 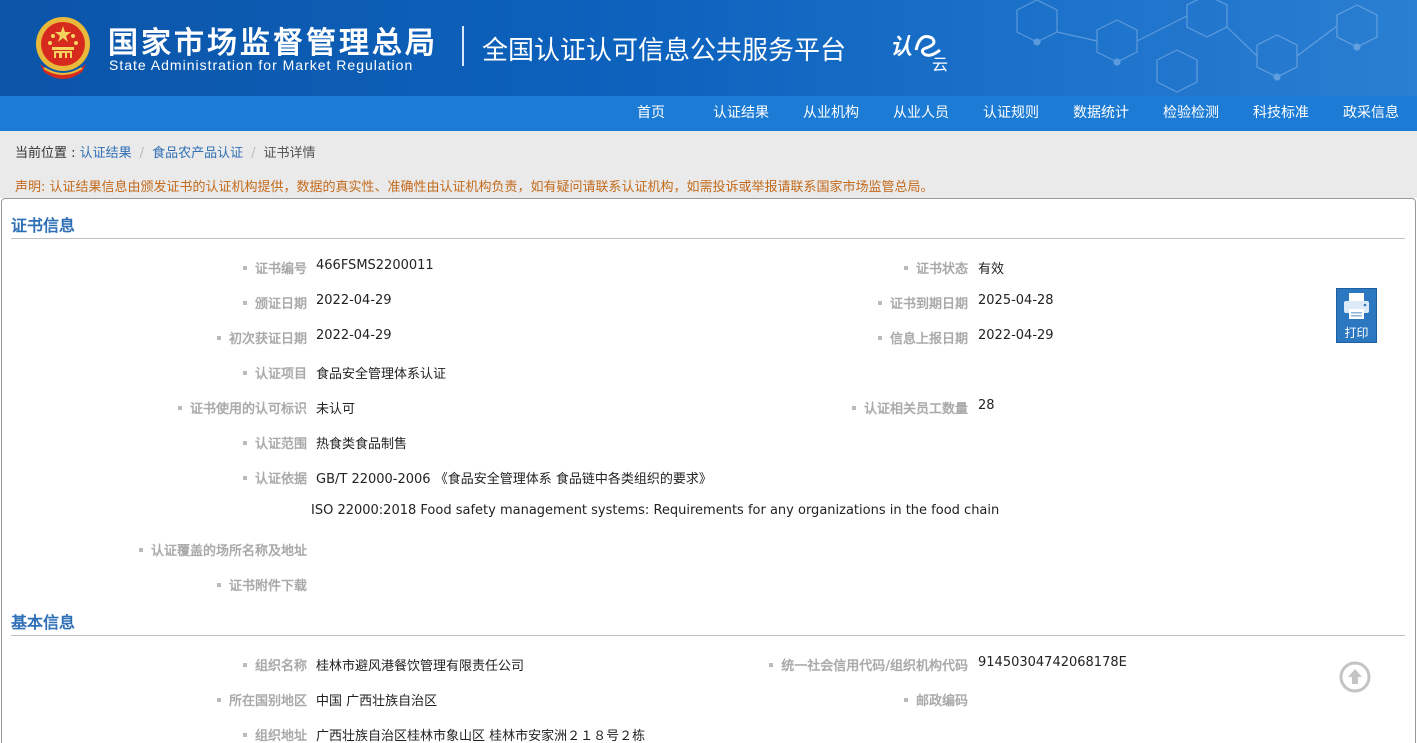 I want to click on label-postcode: 邮政编码, so click(x=935, y=699).